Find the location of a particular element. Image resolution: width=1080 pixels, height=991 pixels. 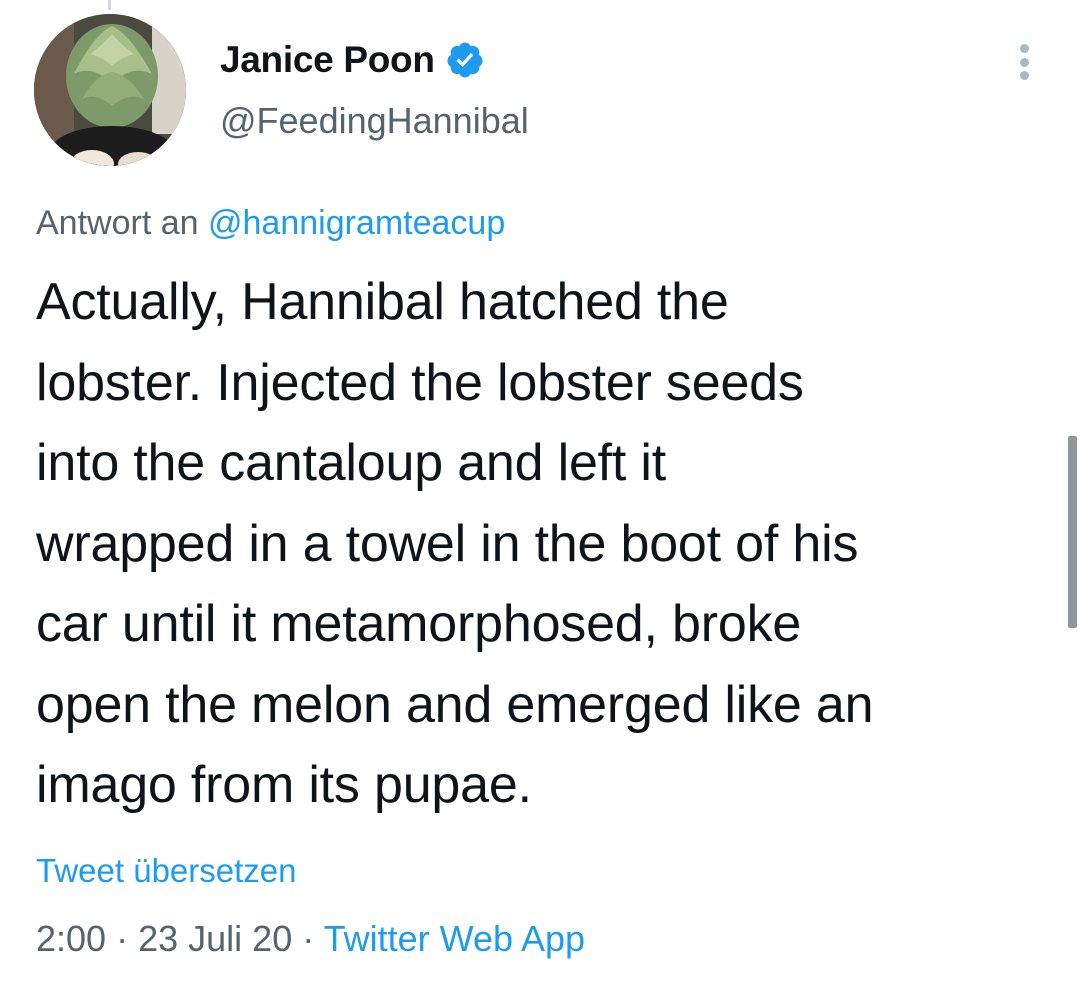

verified-badge-icon is located at coordinates (465, 60).